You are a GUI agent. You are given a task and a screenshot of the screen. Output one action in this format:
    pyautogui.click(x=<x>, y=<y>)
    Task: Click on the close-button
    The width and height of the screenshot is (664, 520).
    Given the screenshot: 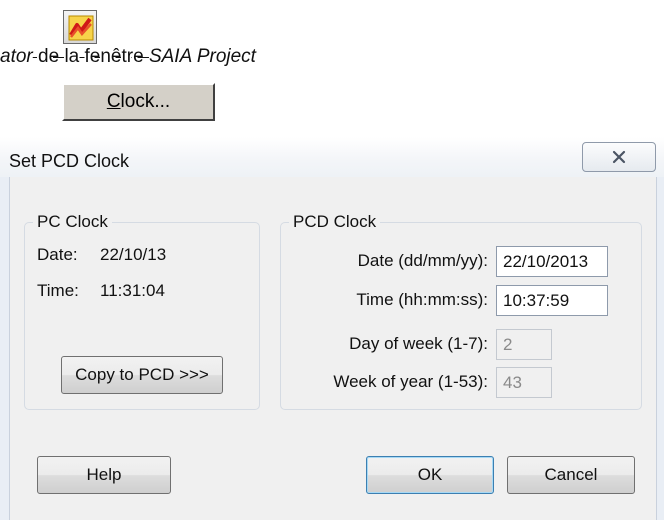 What is the action you would take?
    pyautogui.click(x=619, y=157)
    